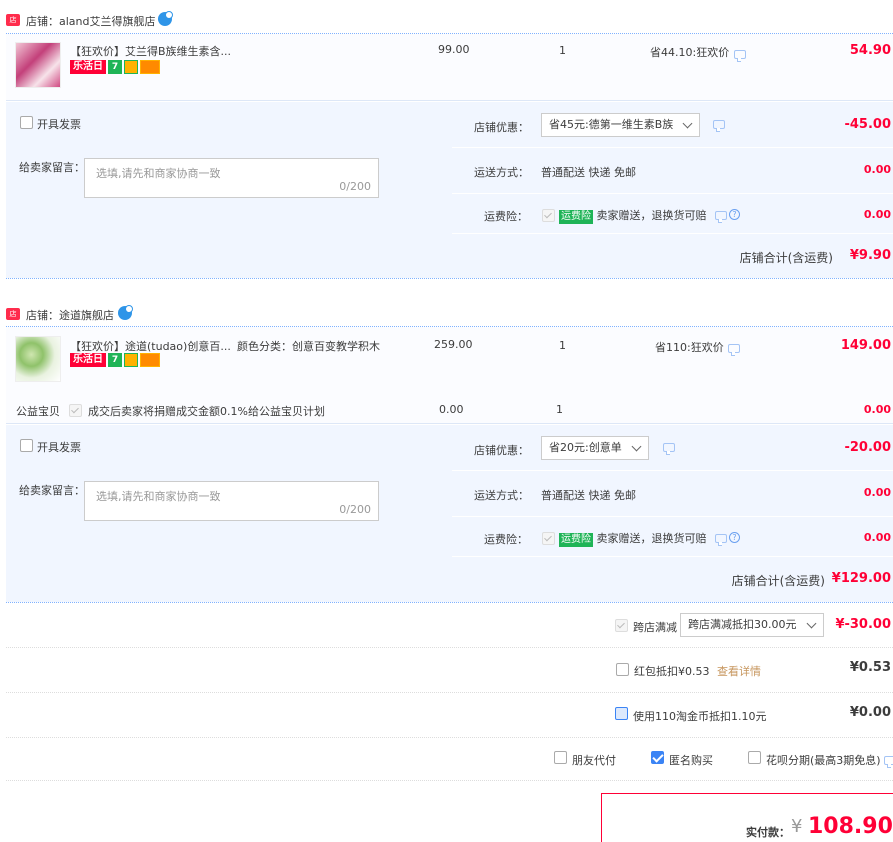 This screenshot has height=842, width=893. Describe the element at coordinates (655, 627) in the screenshot. I see `cross-store-label: 跨店满减` at that location.